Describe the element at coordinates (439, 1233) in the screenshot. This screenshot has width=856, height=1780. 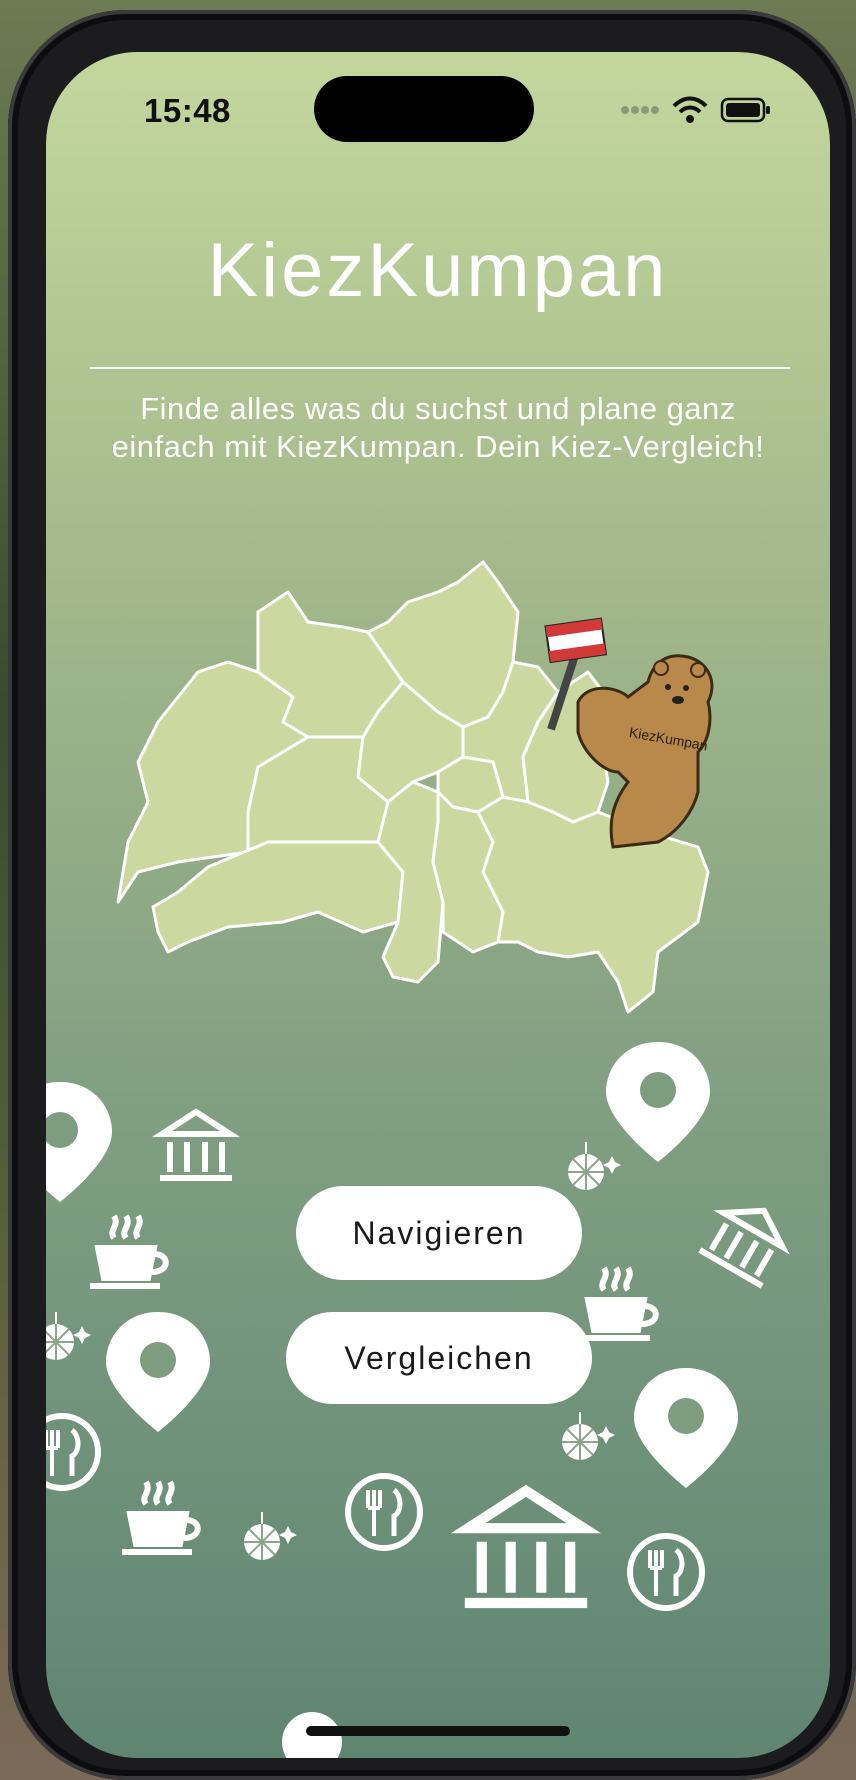
I see `navigate-button: Navigieren` at that location.